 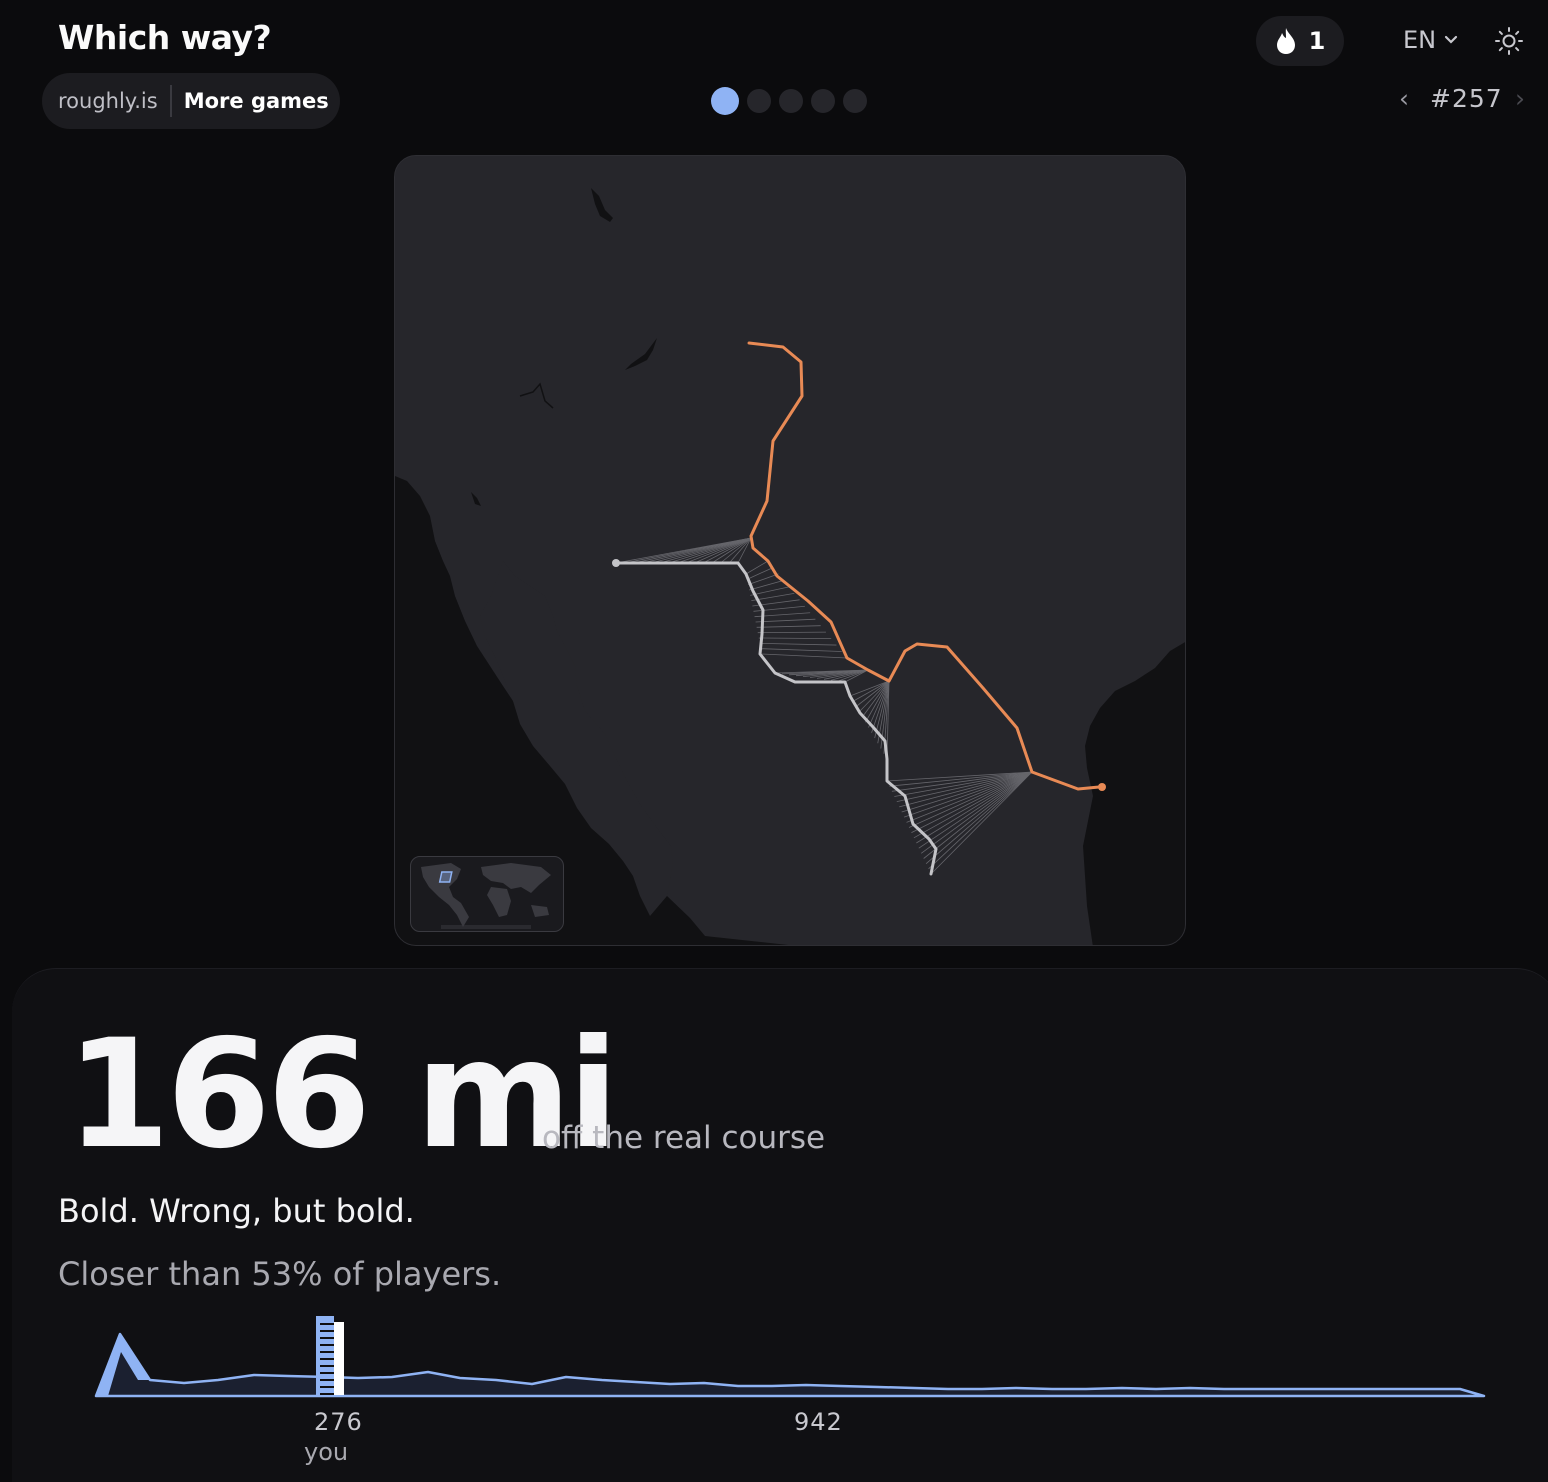 What do you see at coordinates (1466, 98) in the screenshot?
I see `puzzle-number: #257` at bounding box center [1466, 98].